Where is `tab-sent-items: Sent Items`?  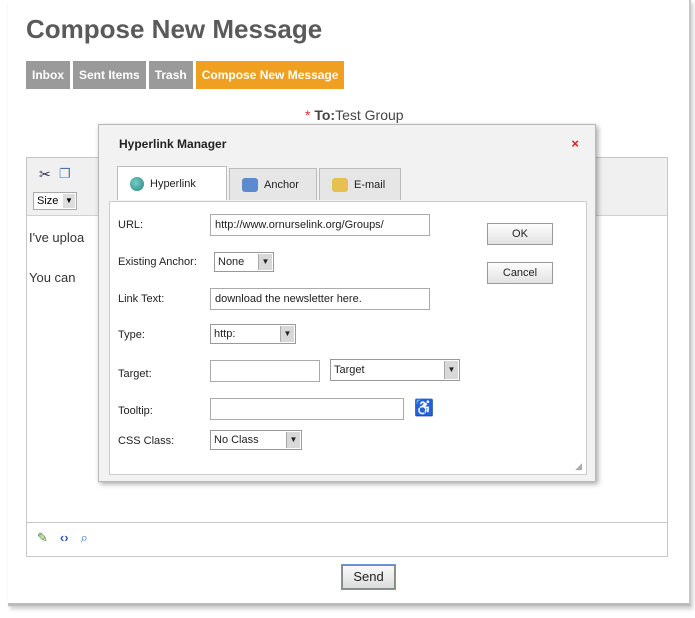 tab-sent-items: Sent Items is located at coordinates (109, 75).